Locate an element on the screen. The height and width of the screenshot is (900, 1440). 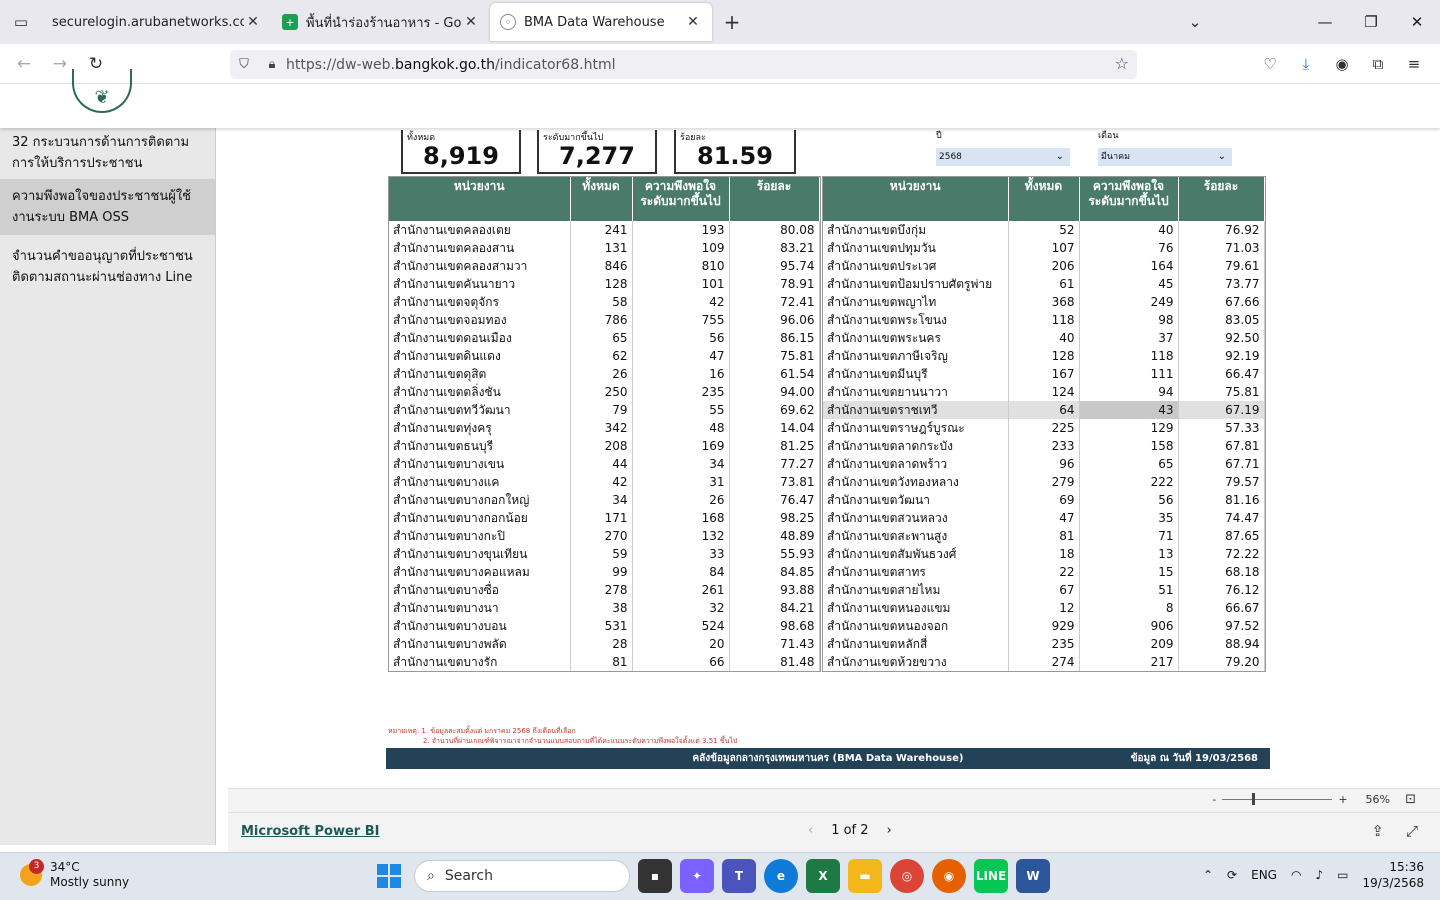
table-row: สำนักงานเขตพระนคร 40 37 92.50 is located at coordinates (1044, 338).